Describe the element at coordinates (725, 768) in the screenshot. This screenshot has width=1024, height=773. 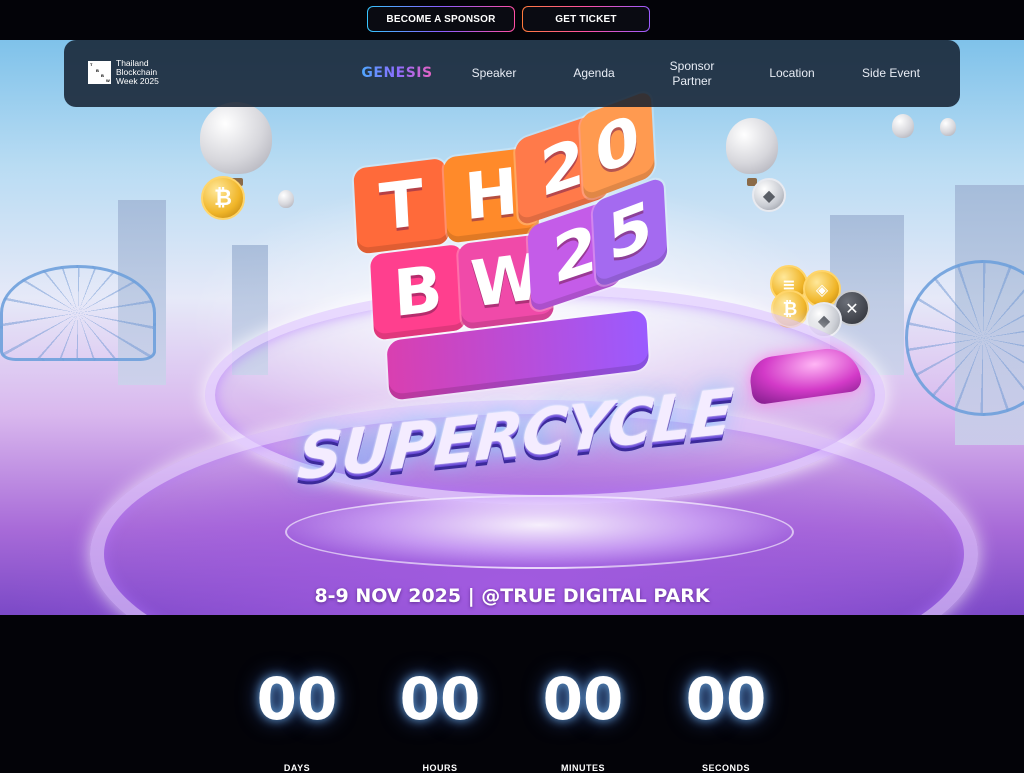
I see `countdown-seconds-label: SECONDS` at that location.